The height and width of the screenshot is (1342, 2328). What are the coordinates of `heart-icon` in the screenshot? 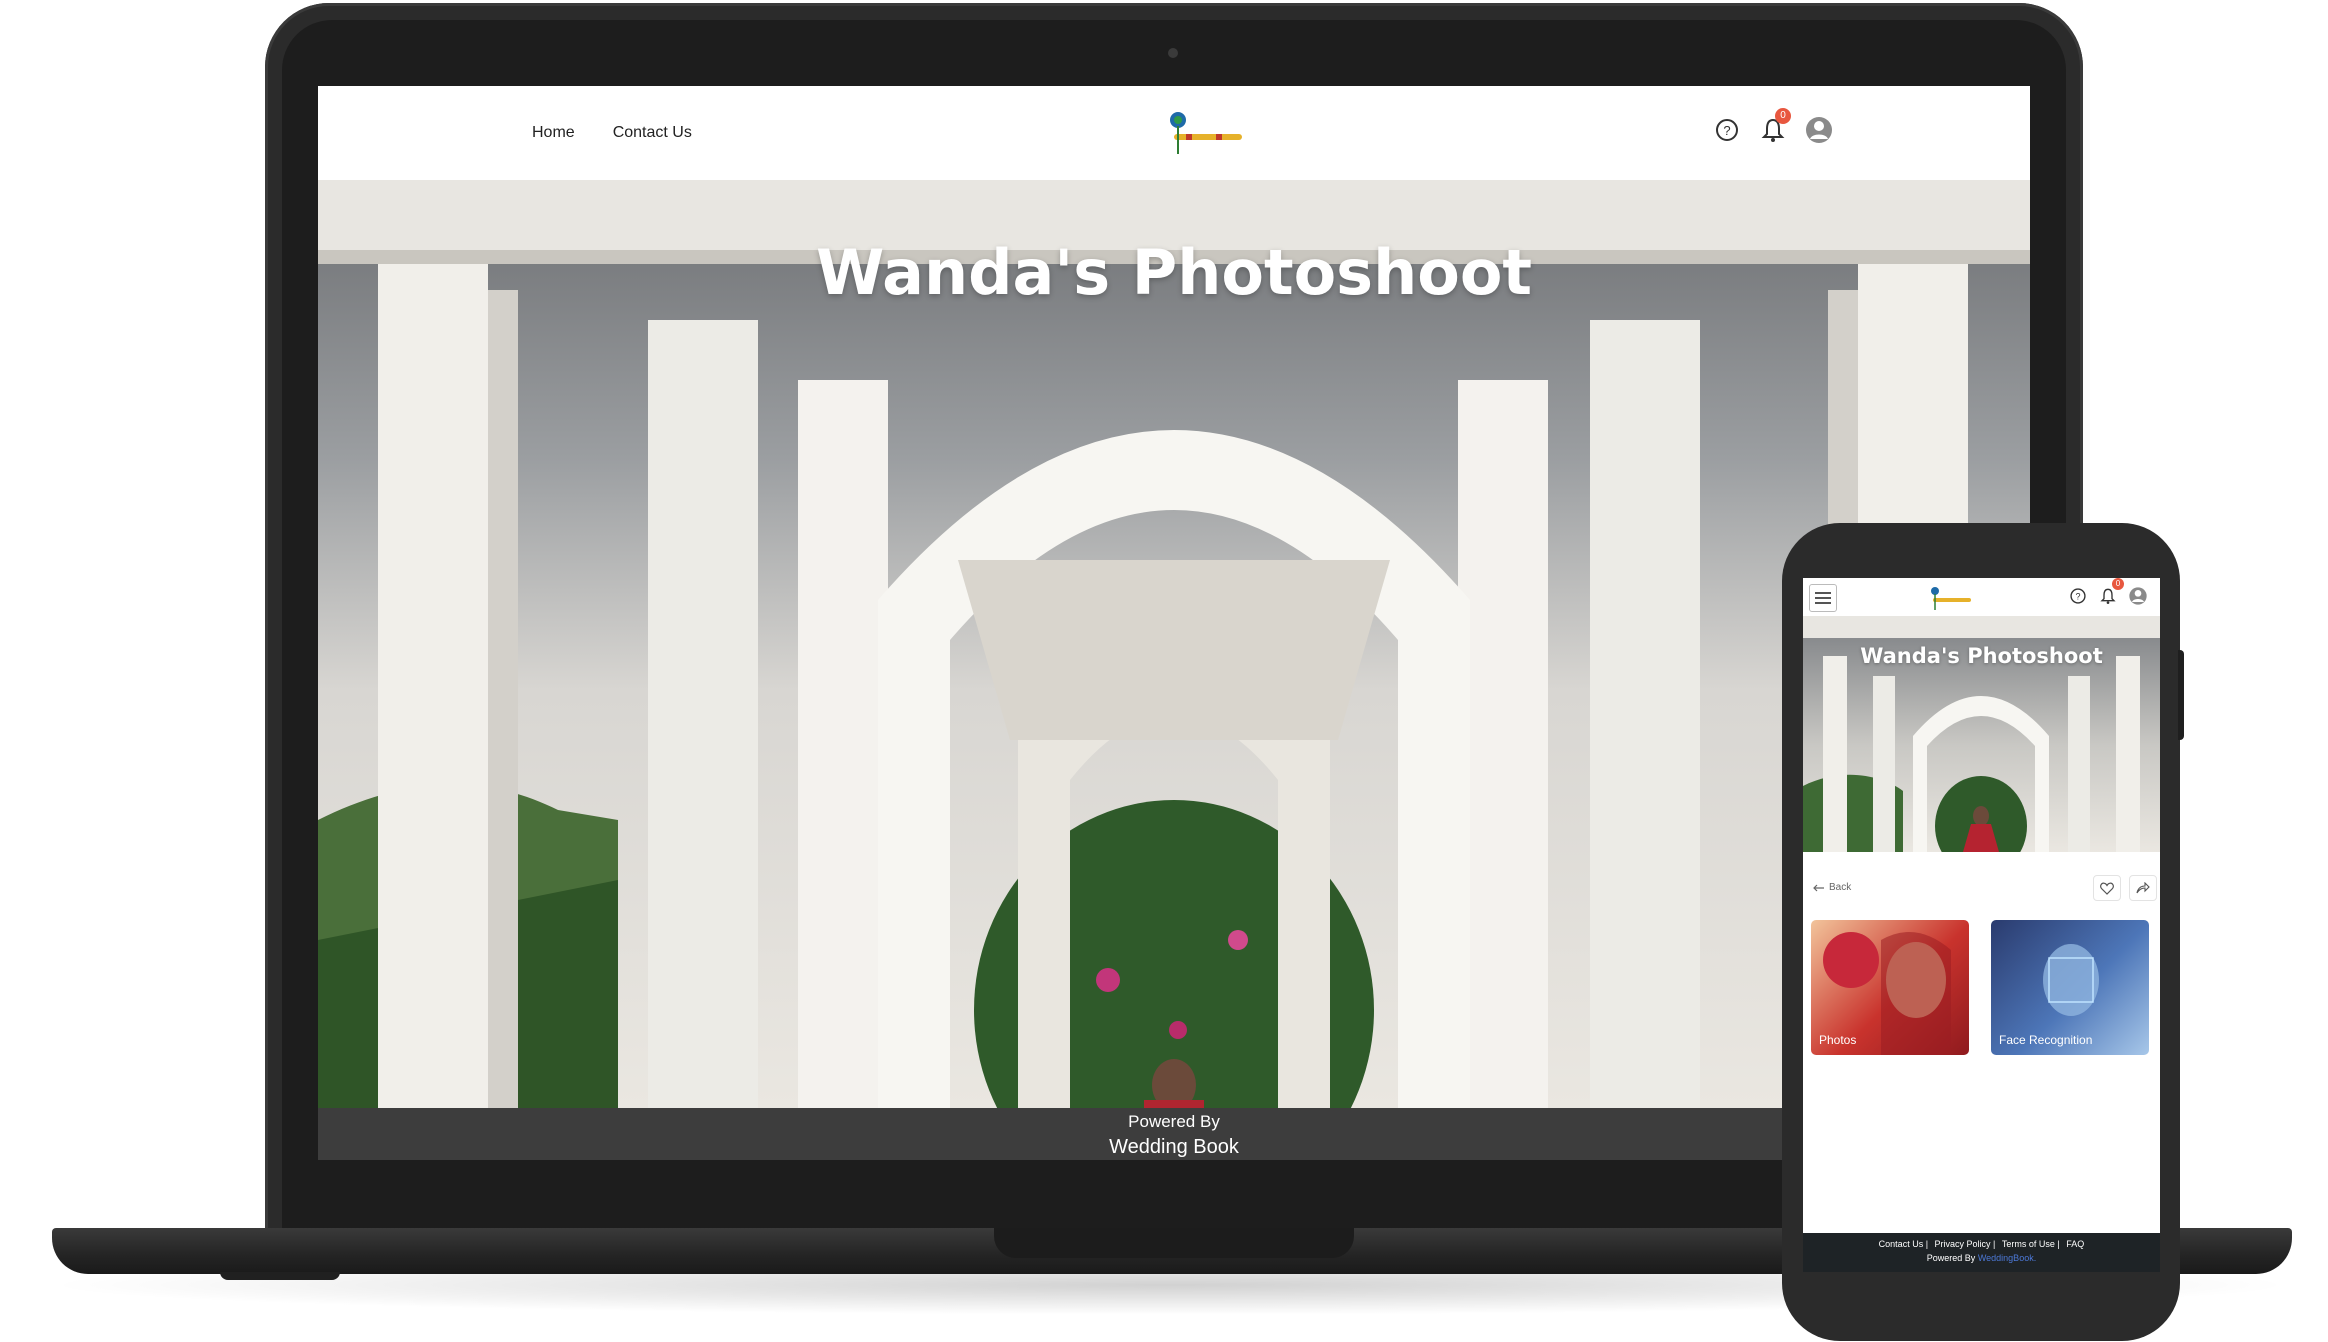 It's located at (2107, 888).